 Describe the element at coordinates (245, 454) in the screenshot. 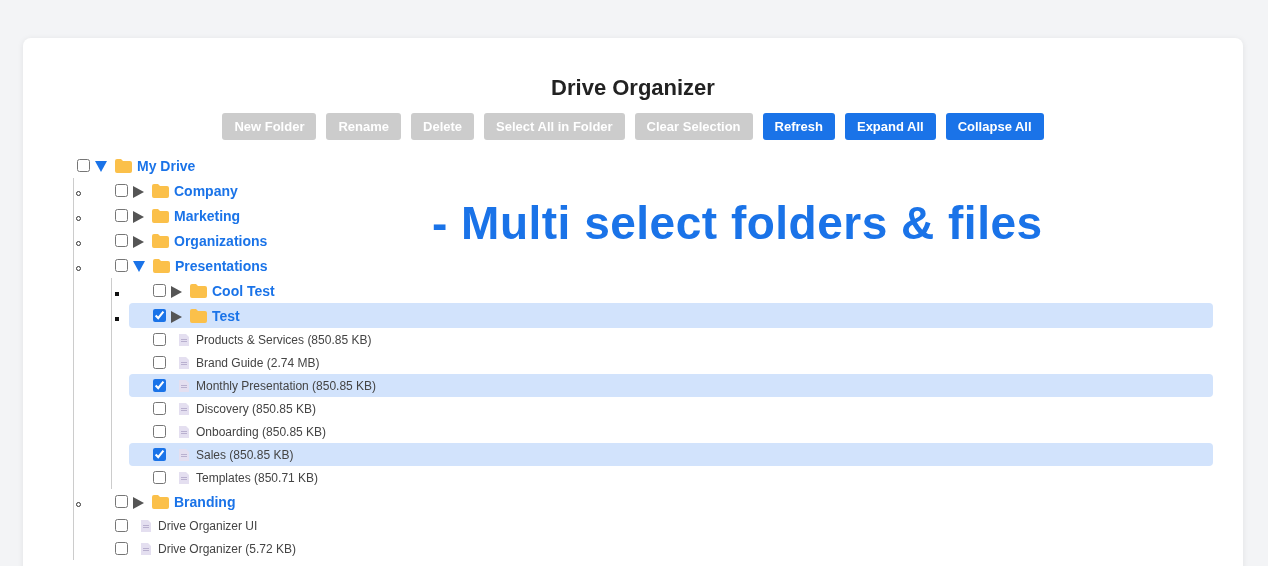

I see `file-name: Sales (850.85 KB)` at that location.